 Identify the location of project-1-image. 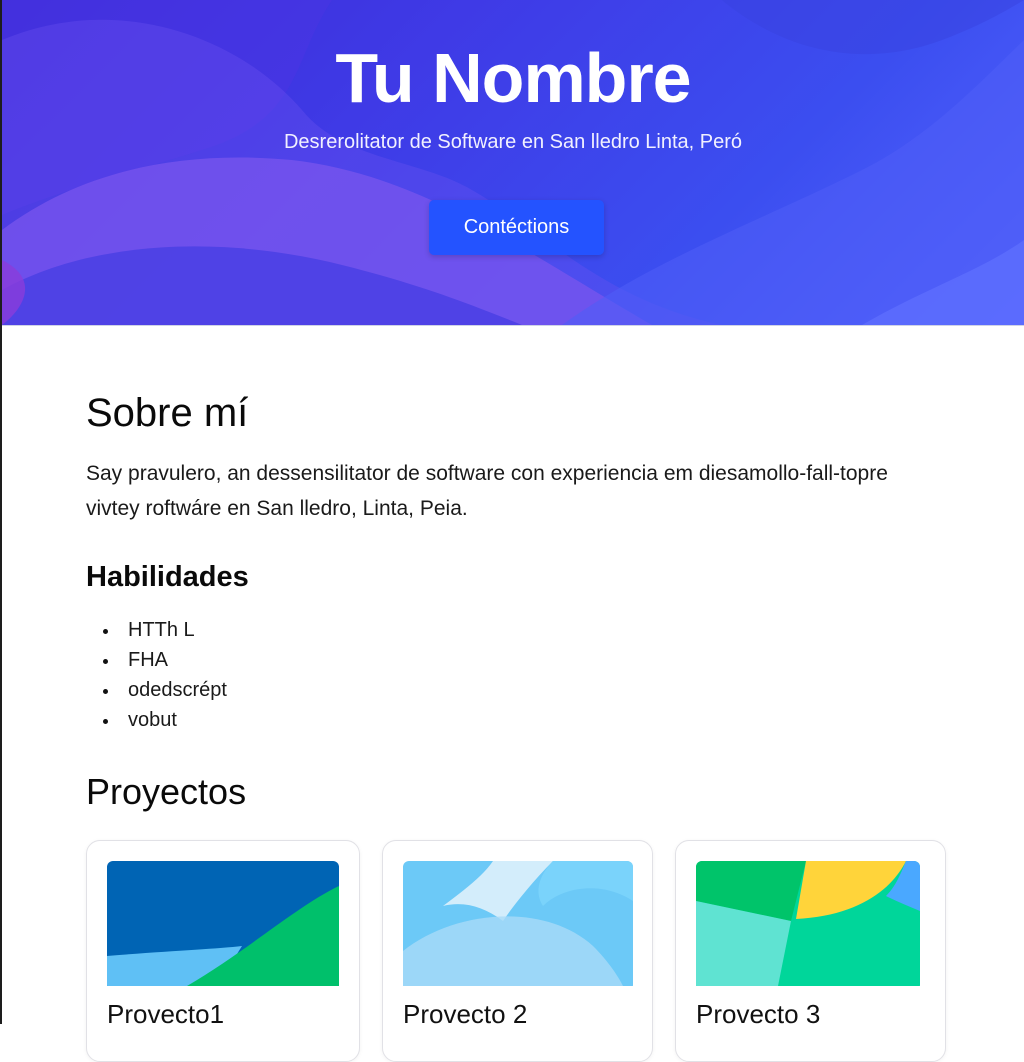
(223, 926).